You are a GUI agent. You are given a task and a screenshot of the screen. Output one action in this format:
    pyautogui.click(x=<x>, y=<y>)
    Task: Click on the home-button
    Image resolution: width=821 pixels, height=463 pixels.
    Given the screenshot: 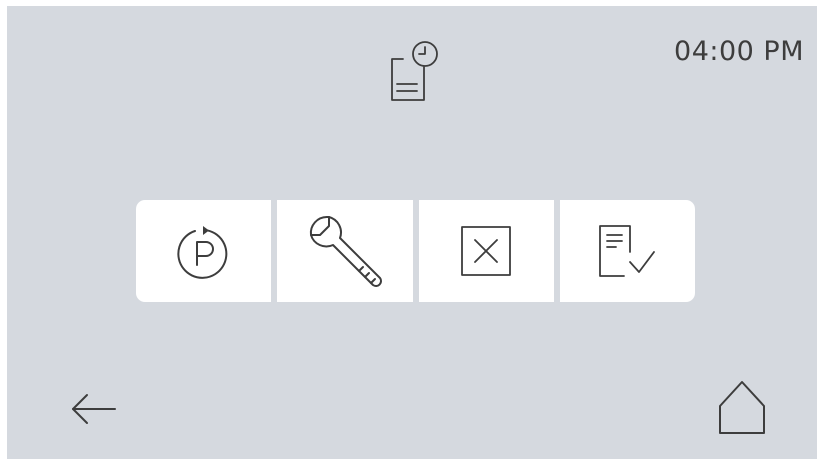 What is the action you would take?
    pyautogui.click(x=742, y=407)
    